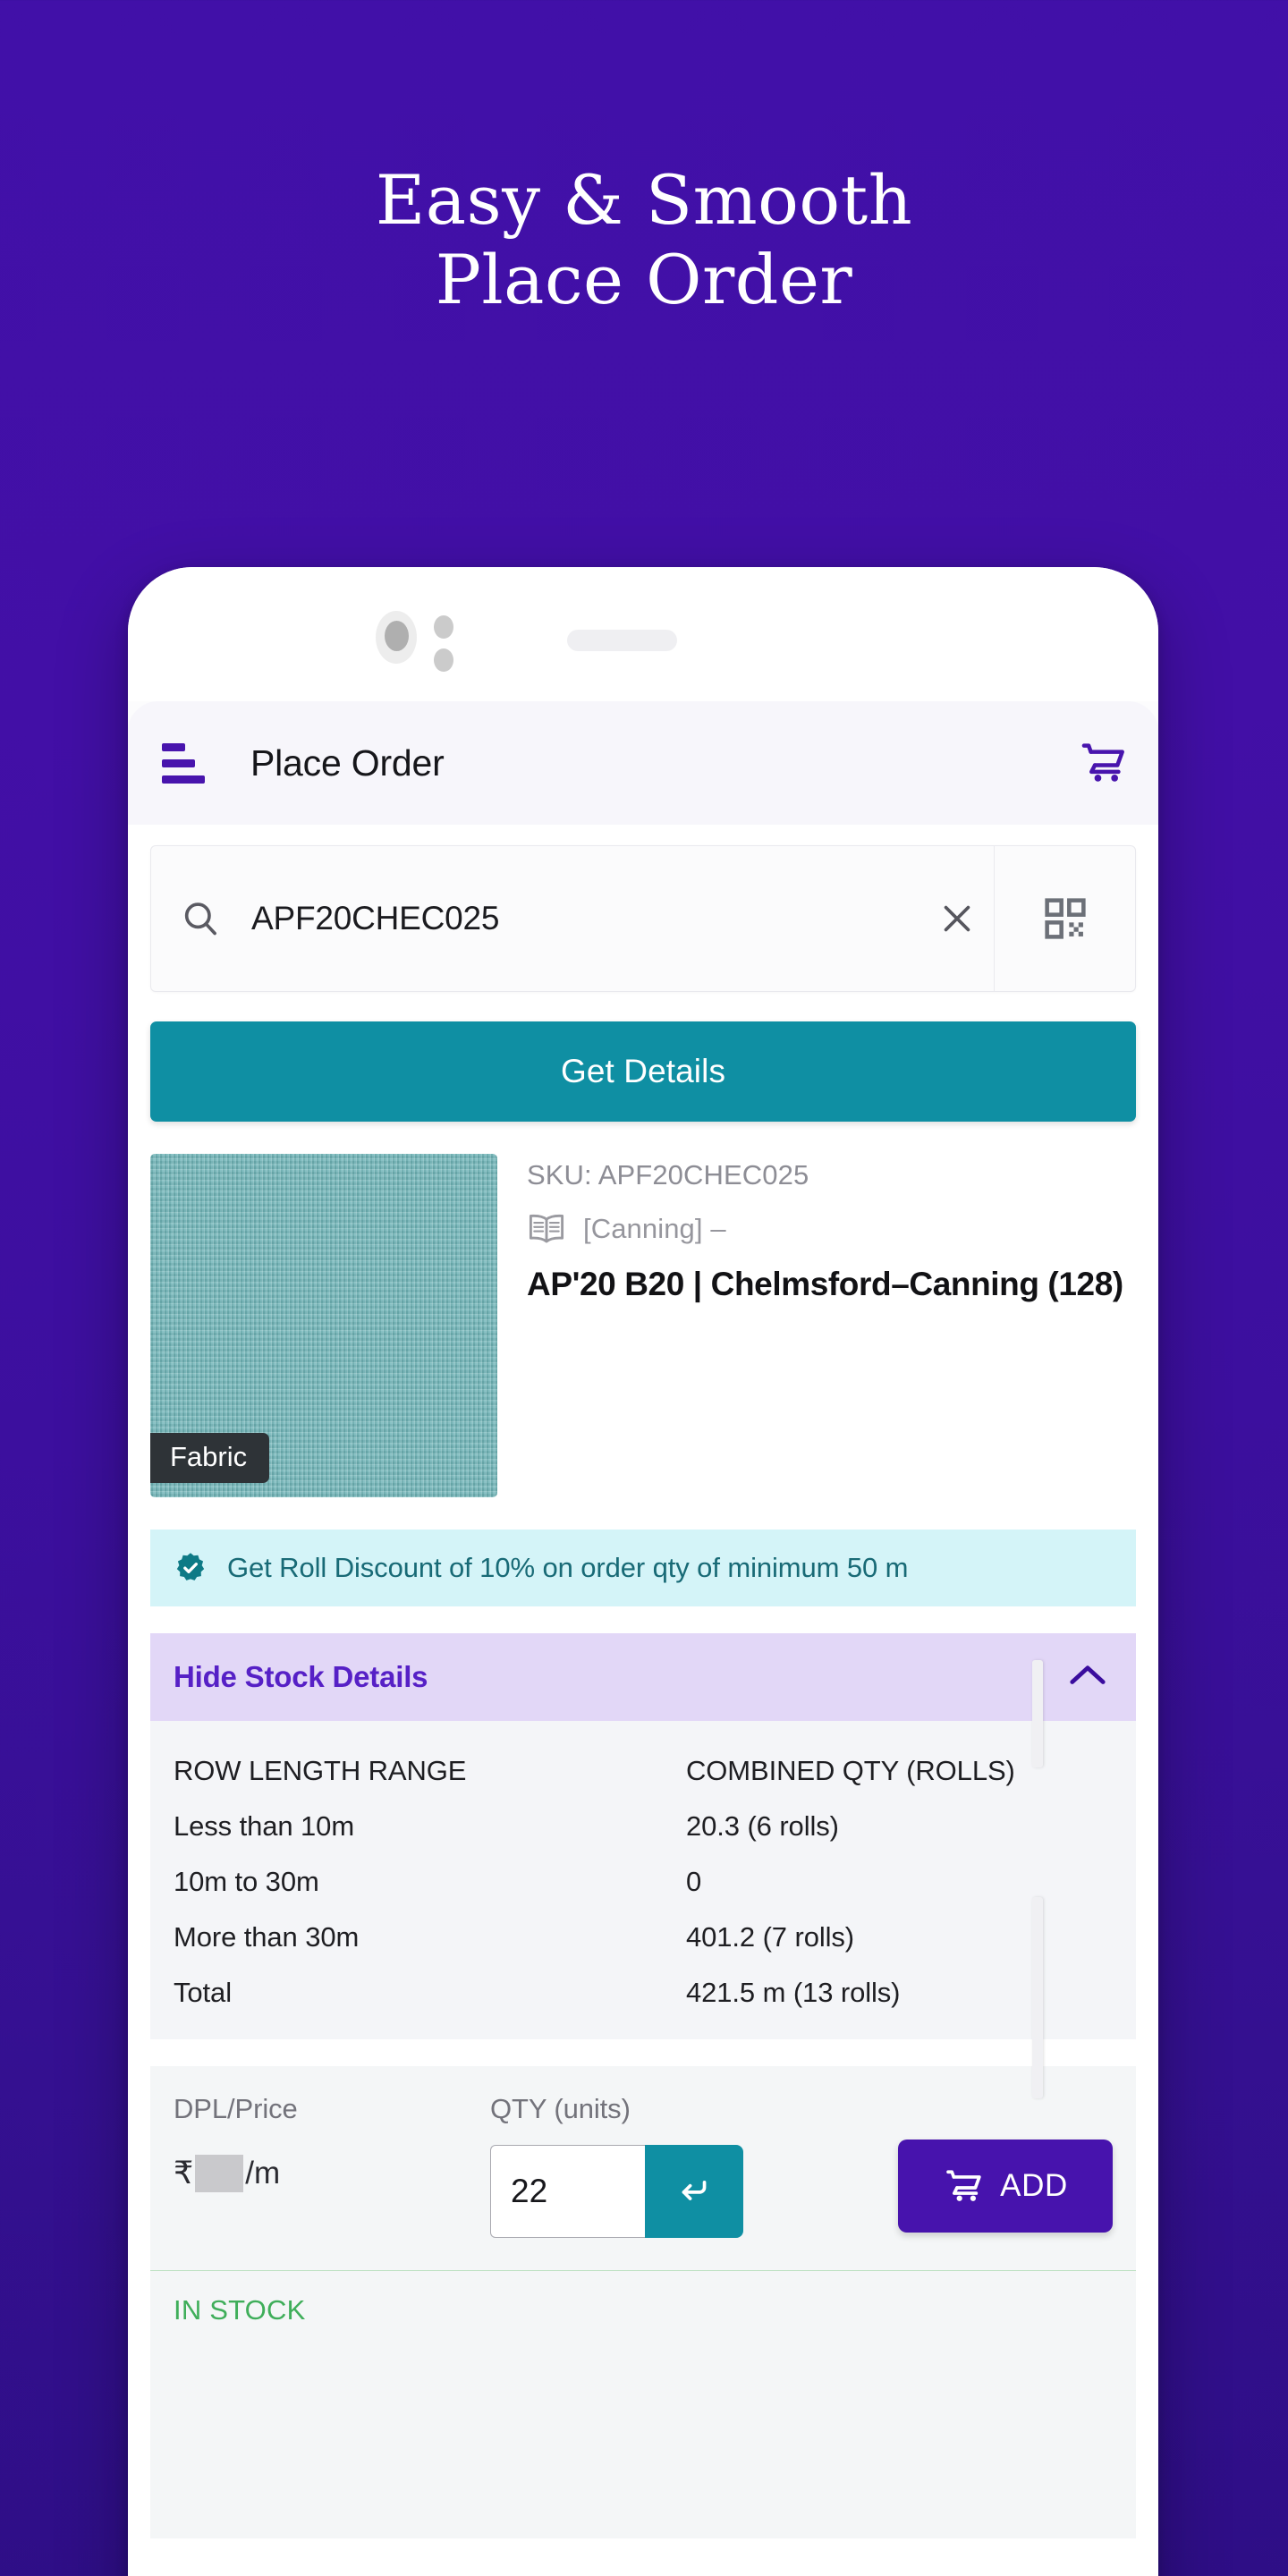 The height and width of the screenshot is (2576, 1288). I want to click on column-header-qty: COMBINED QTY (ROLLS), so click(850, 1770).